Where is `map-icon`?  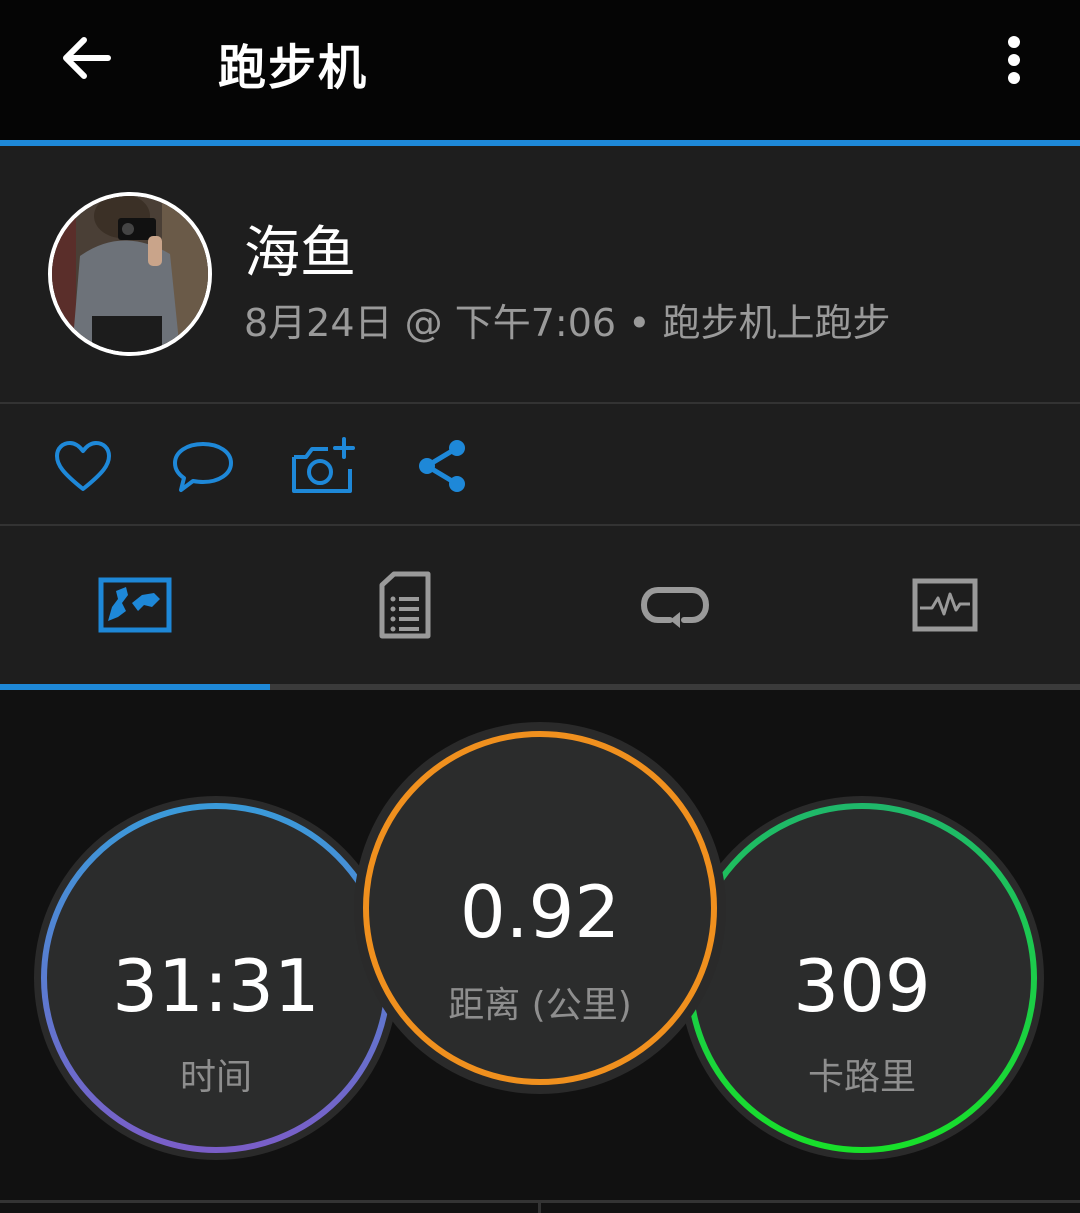
map-icon is located at coordinates (135, 605).